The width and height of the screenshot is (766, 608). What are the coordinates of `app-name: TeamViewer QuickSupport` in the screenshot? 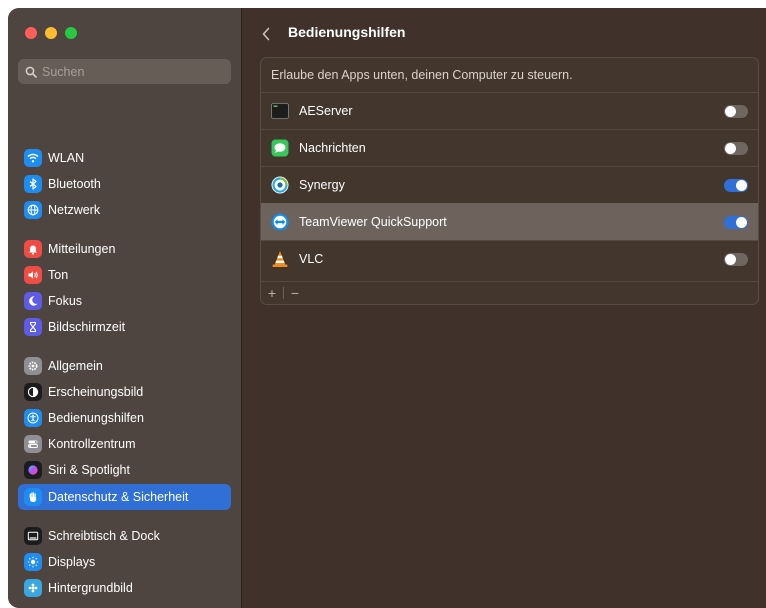 It's located at (373, 222).